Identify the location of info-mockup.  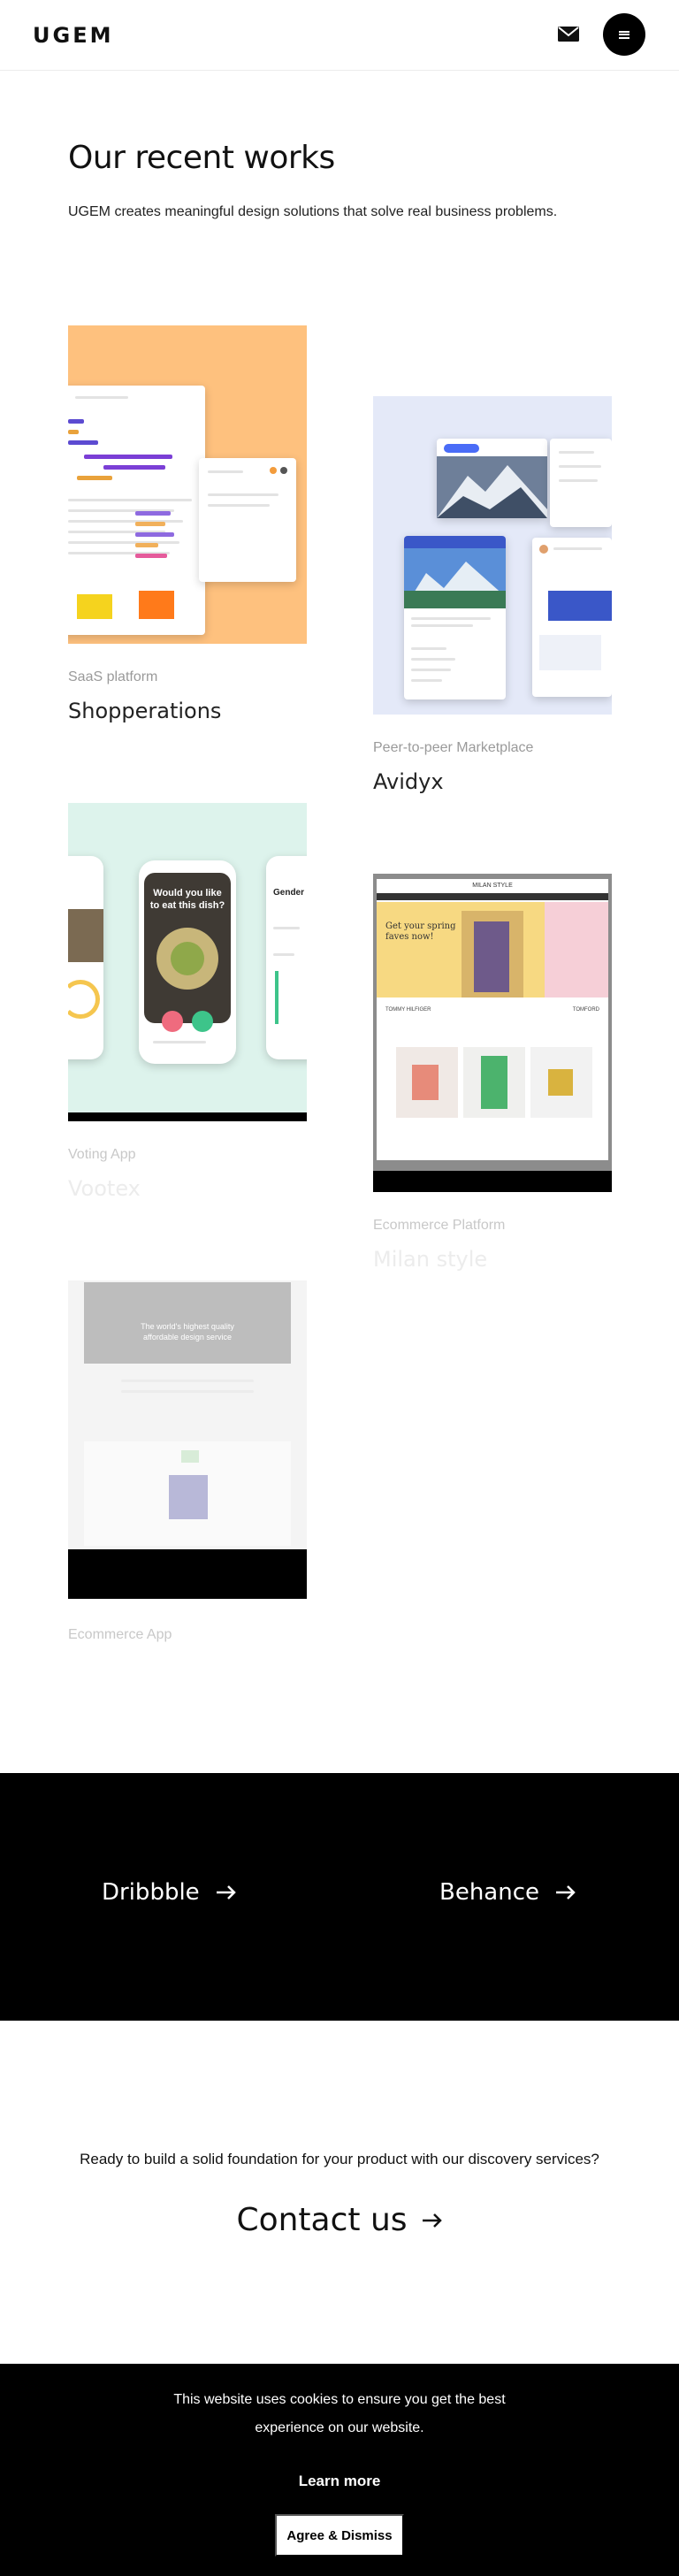
(581, 483).